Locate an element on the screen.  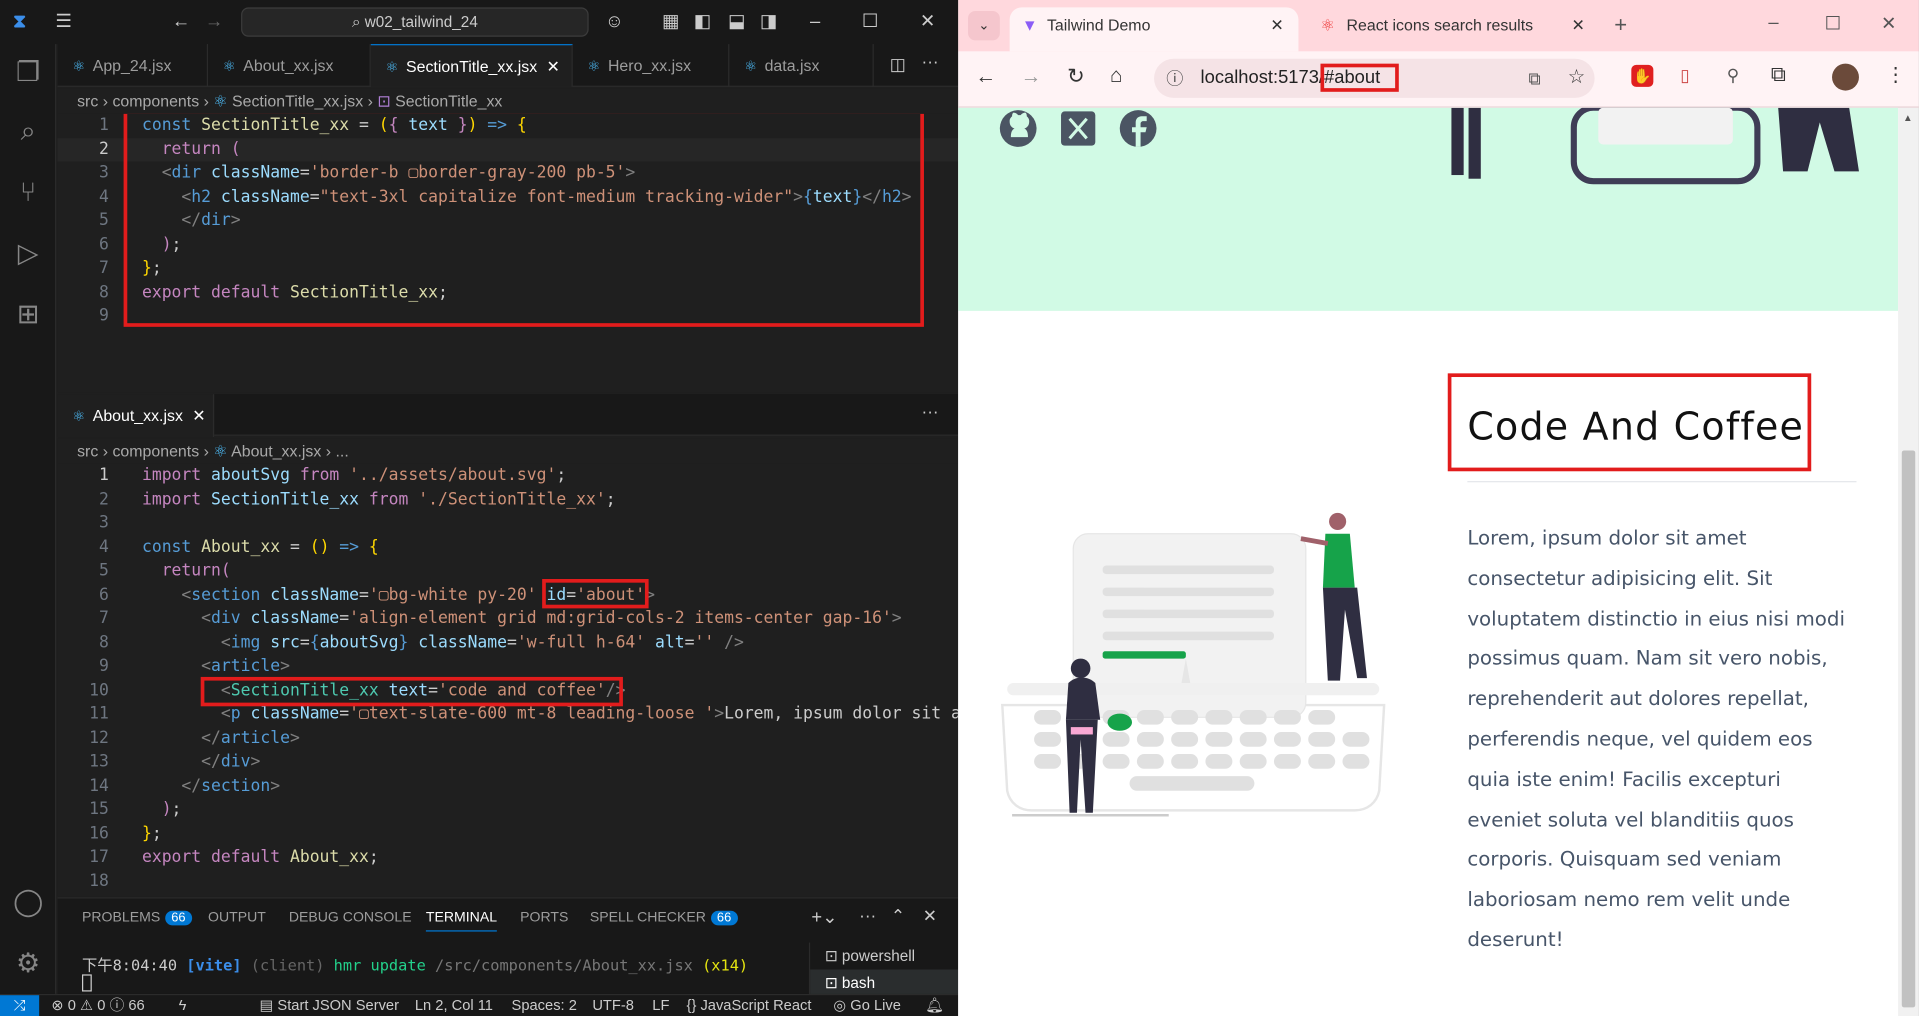
layout-customize-icon: ▦ is located at coordinates (670, 22).